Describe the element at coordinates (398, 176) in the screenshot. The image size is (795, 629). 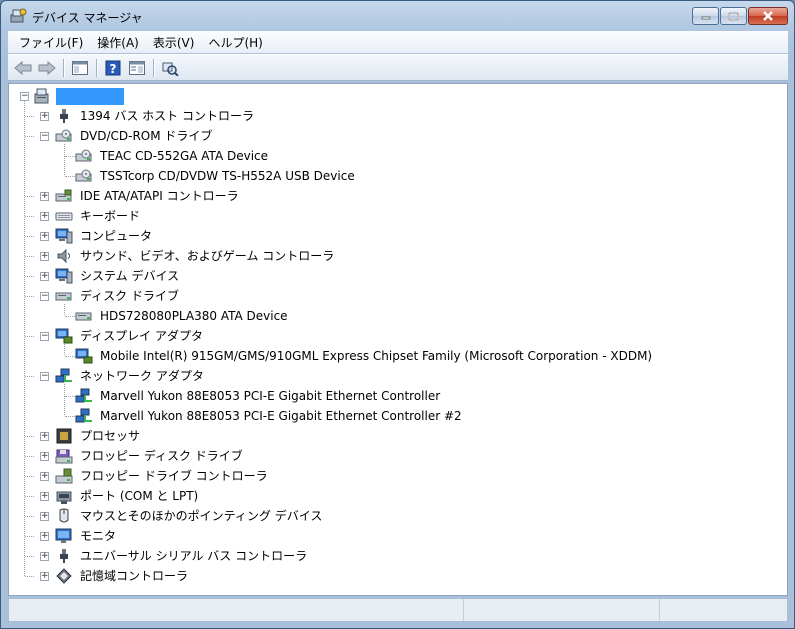
I see `tree-device: TSSTcorp CD/DVDW TS-H552A USB Device` at that location.